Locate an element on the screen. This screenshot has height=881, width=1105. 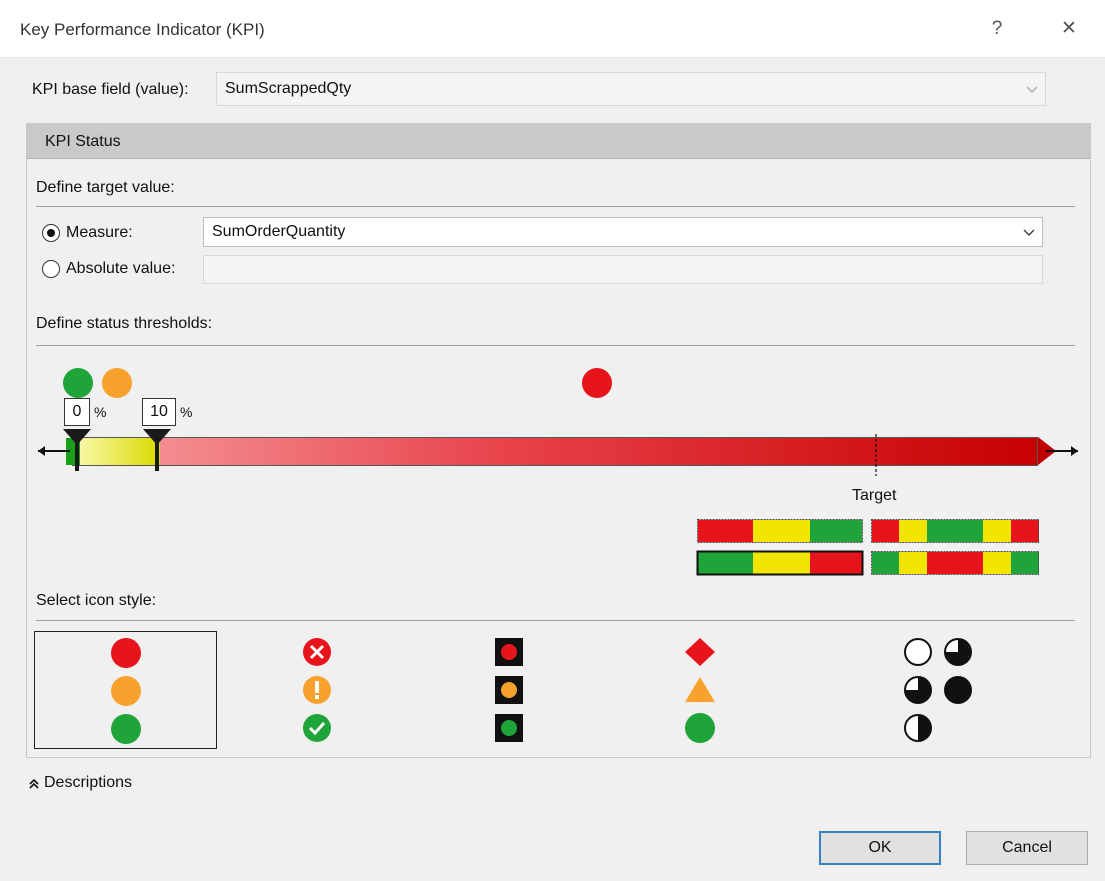
title-bar: Key Performance Indicator (KPI) ? ✕ is located at coordinates (552, 29).